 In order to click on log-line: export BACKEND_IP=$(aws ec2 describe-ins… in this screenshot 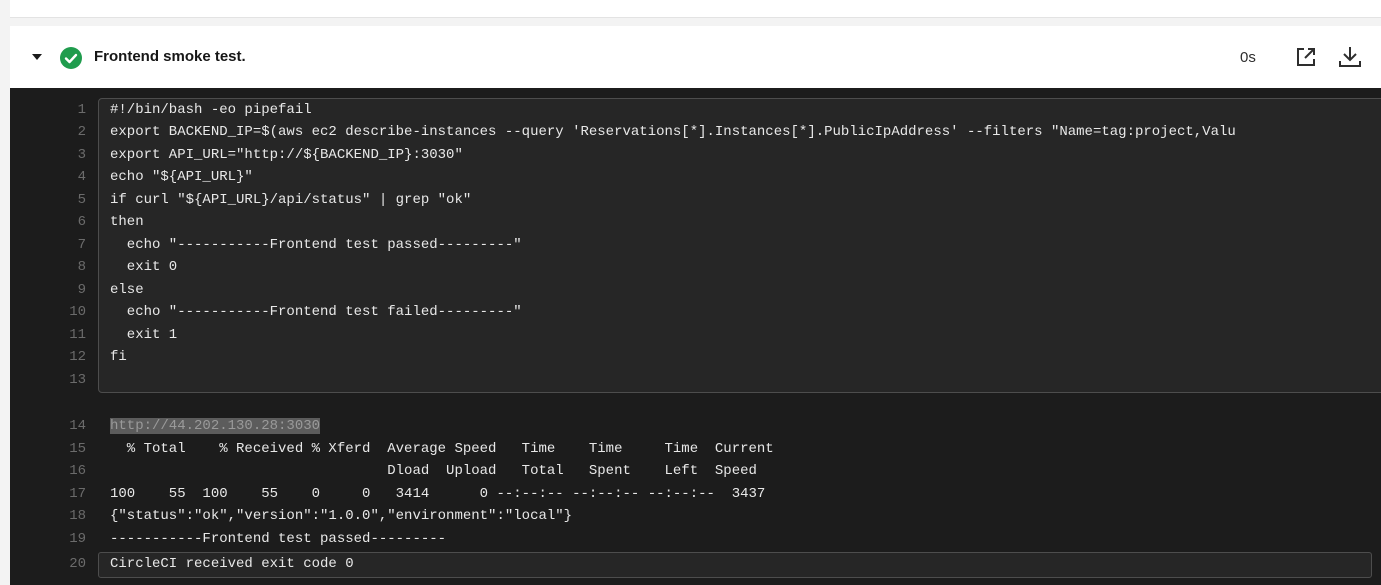, I will do `click(673, 132)`.